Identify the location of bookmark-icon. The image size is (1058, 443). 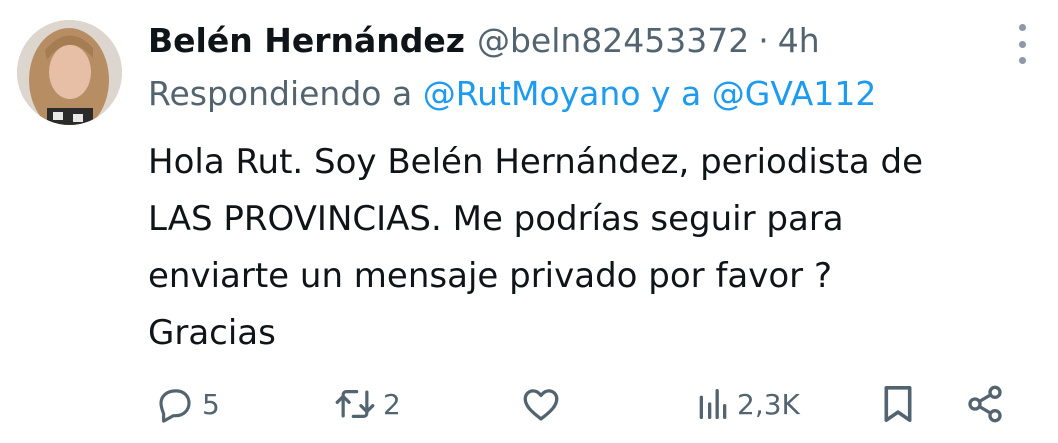
(898, 404).